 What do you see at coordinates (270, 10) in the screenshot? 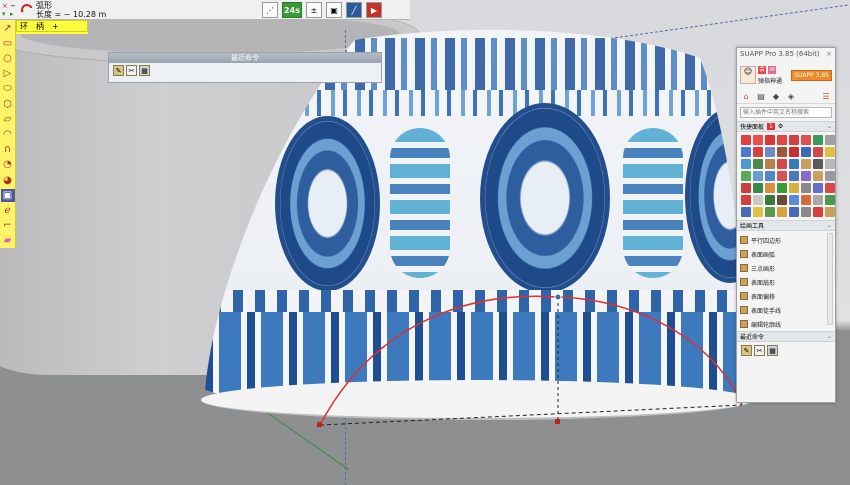
I see `dashed-line-icon: ⋰` at bounding box center [270, 10].